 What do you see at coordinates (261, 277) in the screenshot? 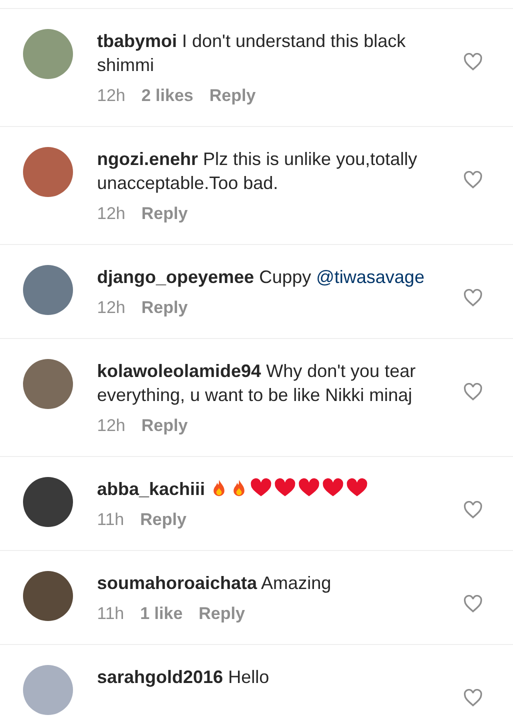
I see `comment-text: django_opeyemee Cuppy @tiwasavage` at bounding box center [261, 277].